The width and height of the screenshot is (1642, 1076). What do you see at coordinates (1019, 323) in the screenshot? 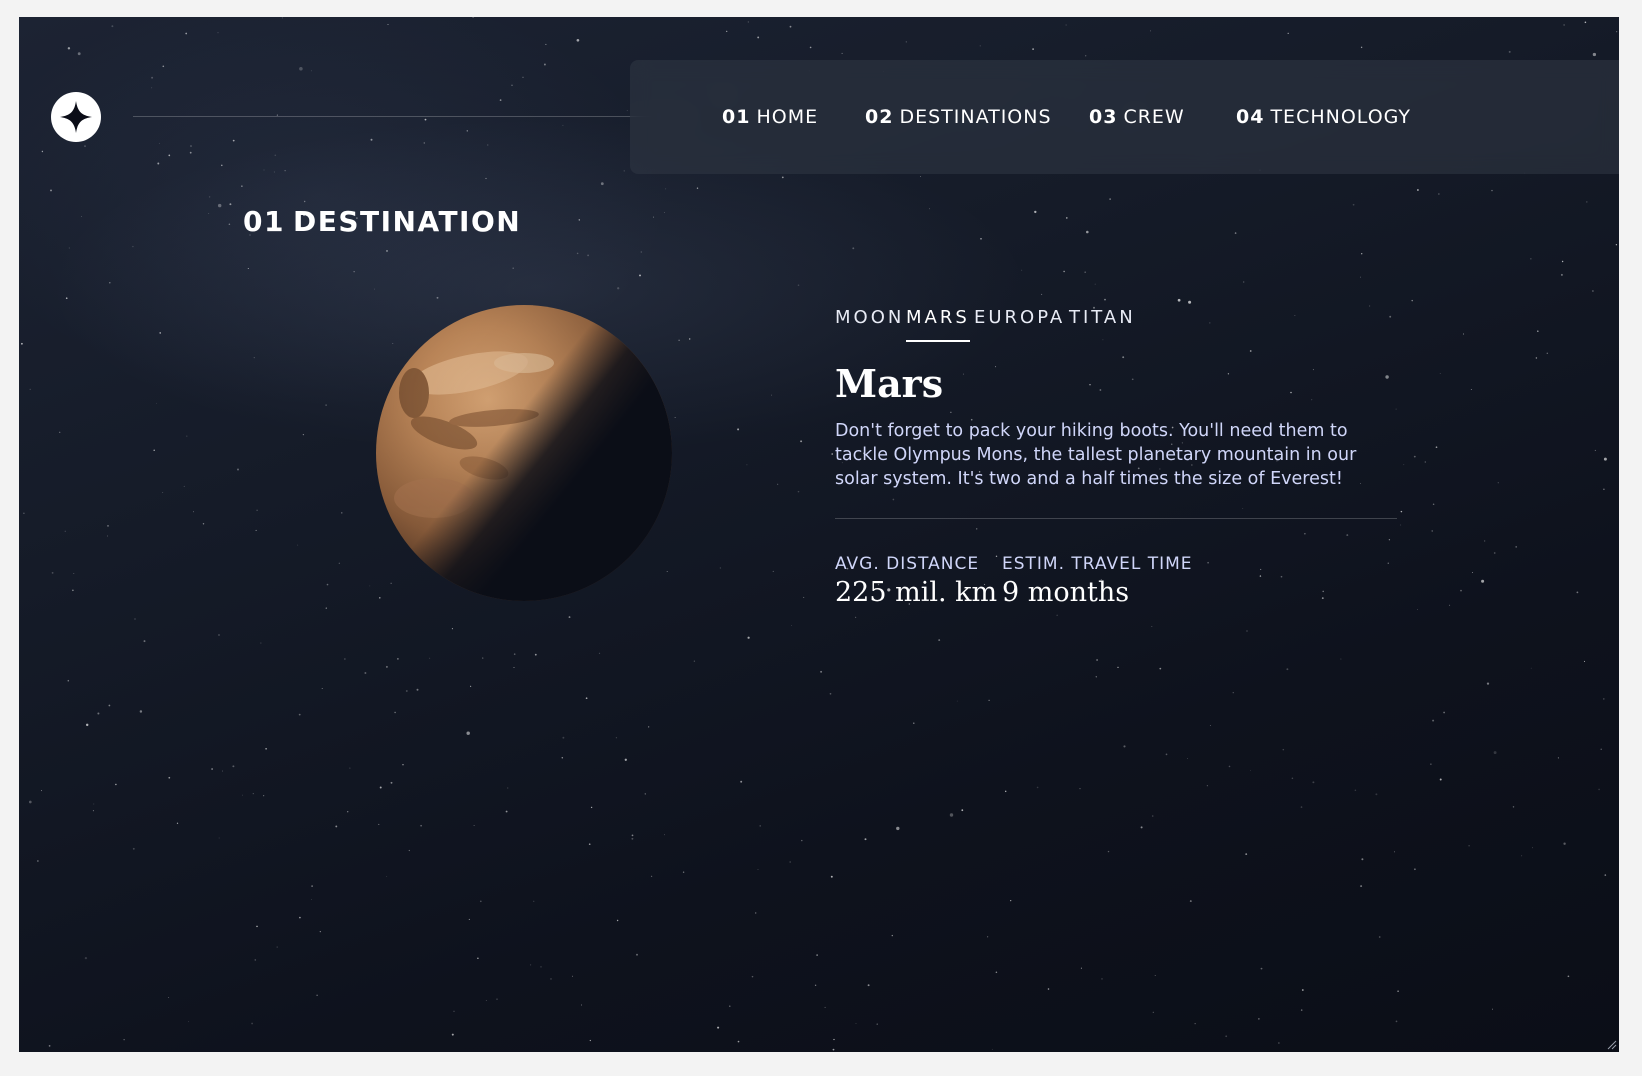
I see `tab-europa: EUROPA` at bounding box center [1019, 323].